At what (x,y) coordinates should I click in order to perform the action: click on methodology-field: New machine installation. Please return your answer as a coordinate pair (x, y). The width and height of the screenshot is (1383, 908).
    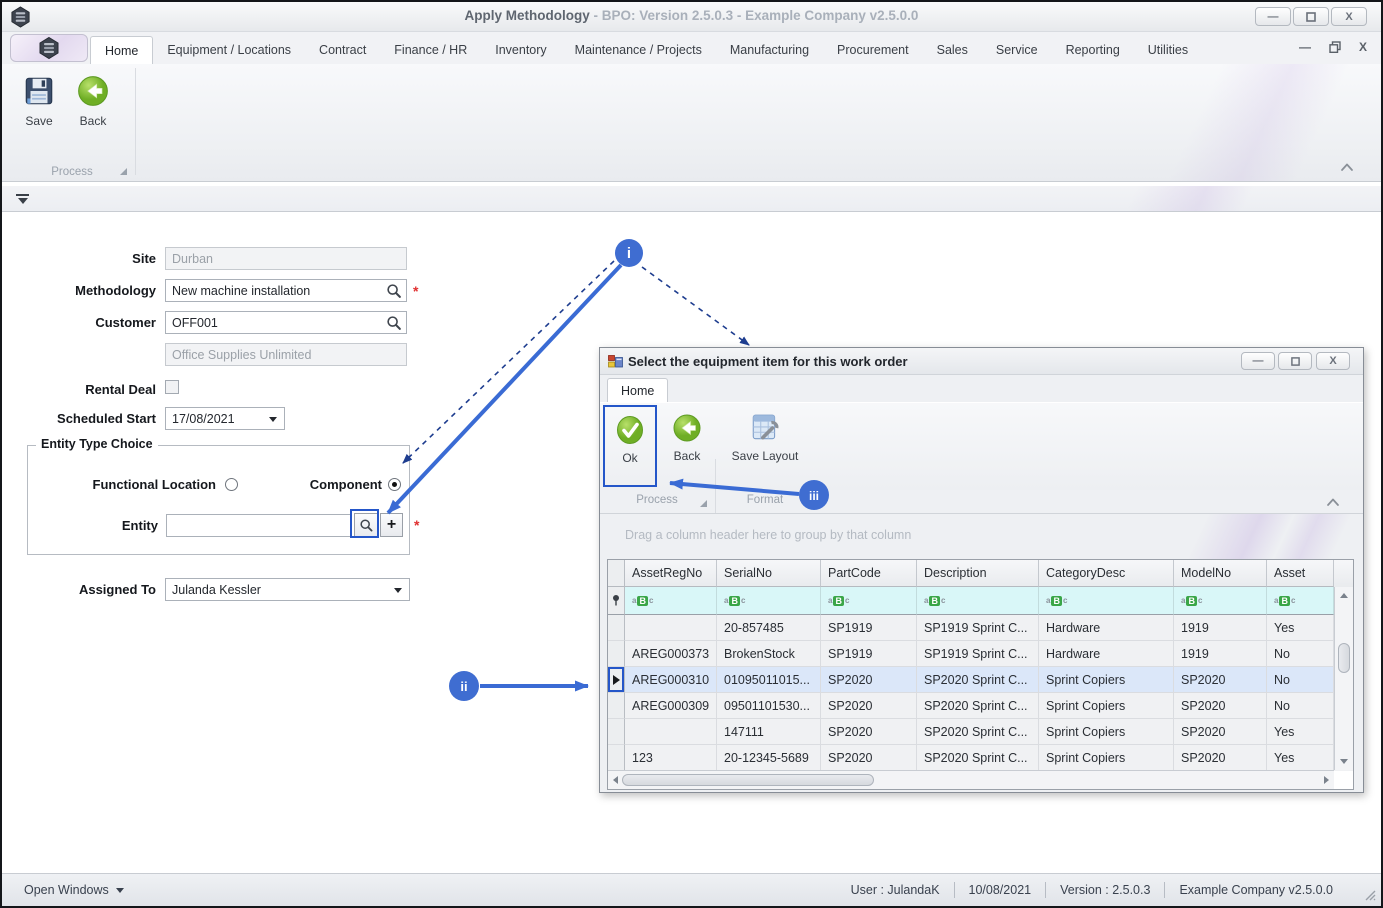
    Looking at the image, I should click on (286, 290).